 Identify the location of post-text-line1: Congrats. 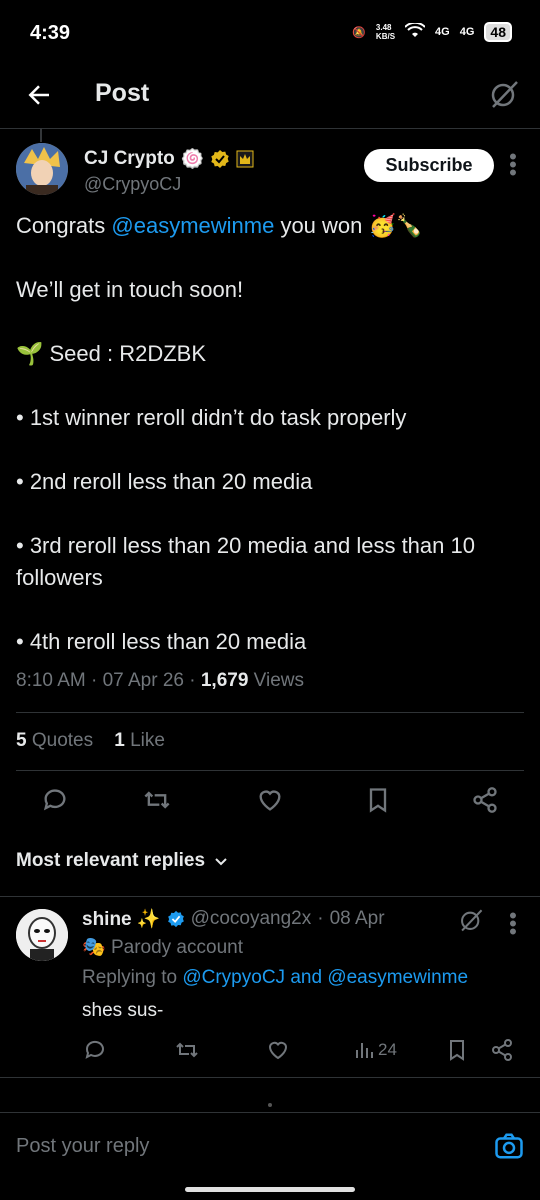
(64, 225).